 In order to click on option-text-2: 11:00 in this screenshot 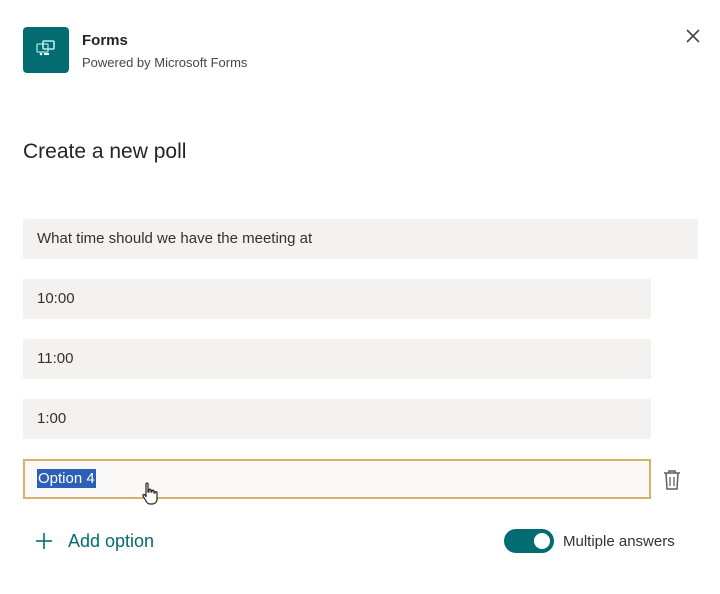, I will do `click(55, 358)`.